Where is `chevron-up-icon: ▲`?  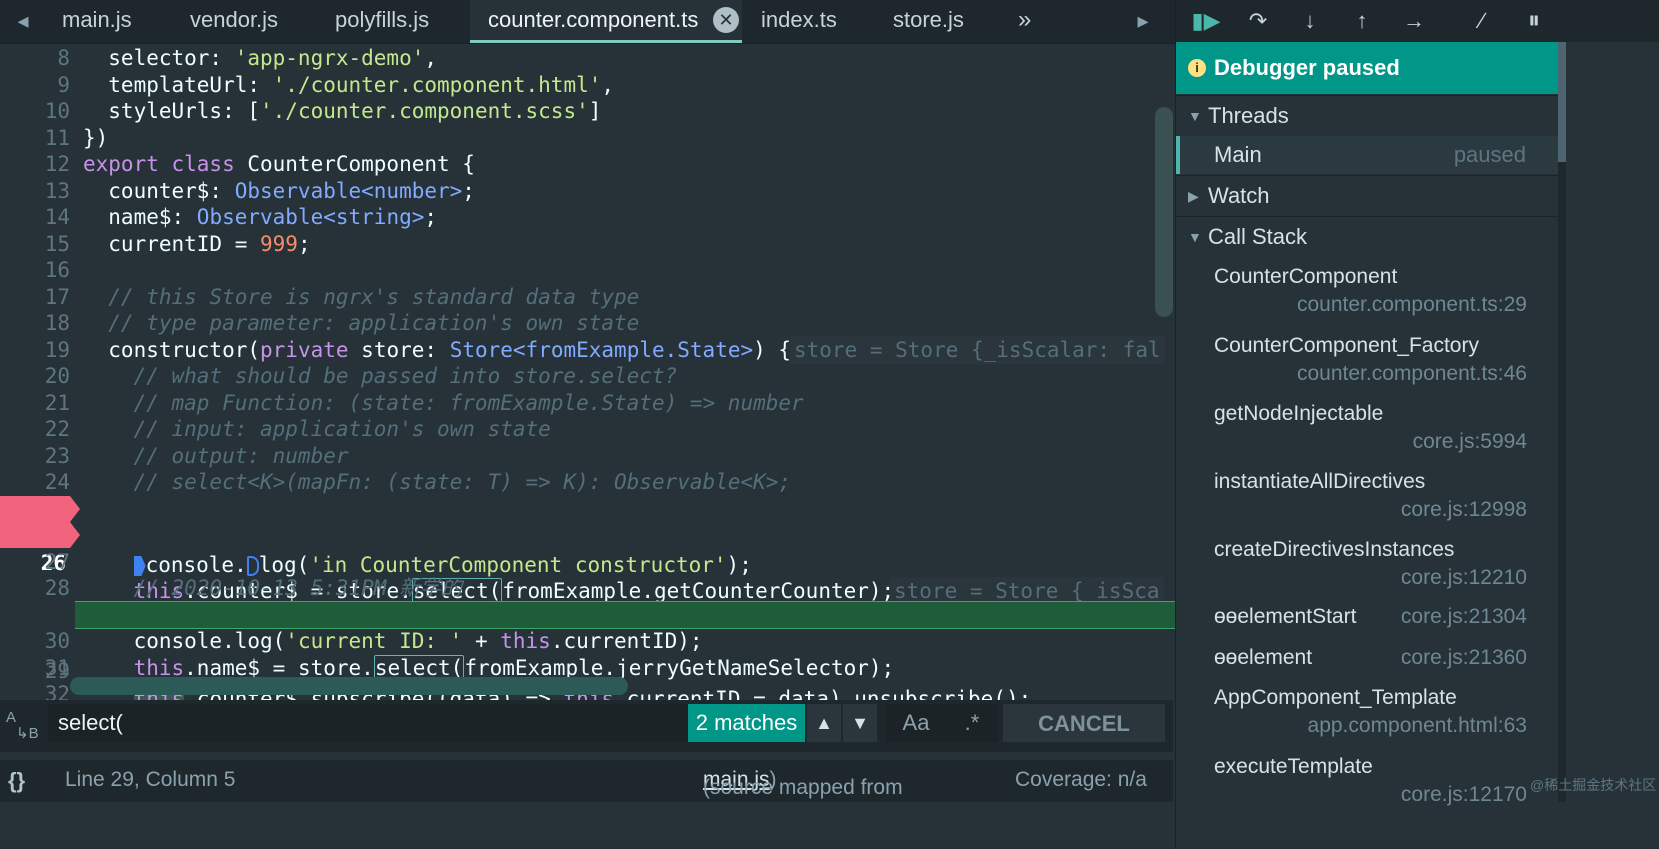
chevron-up-icon: ▲ is located at coordinates (824, 723).